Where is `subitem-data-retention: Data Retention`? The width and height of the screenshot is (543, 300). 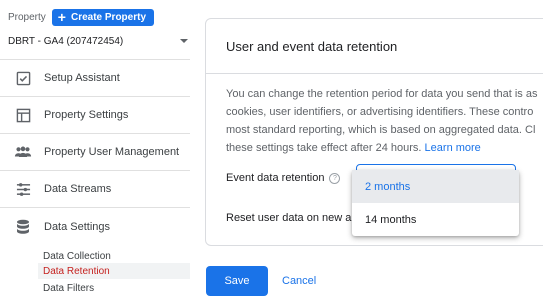
subitem-data-retention: Data Retention is located at coordinates (114, 271).